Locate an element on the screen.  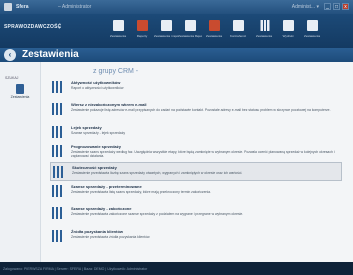
summary-icon is located at coordinates (214, 25).